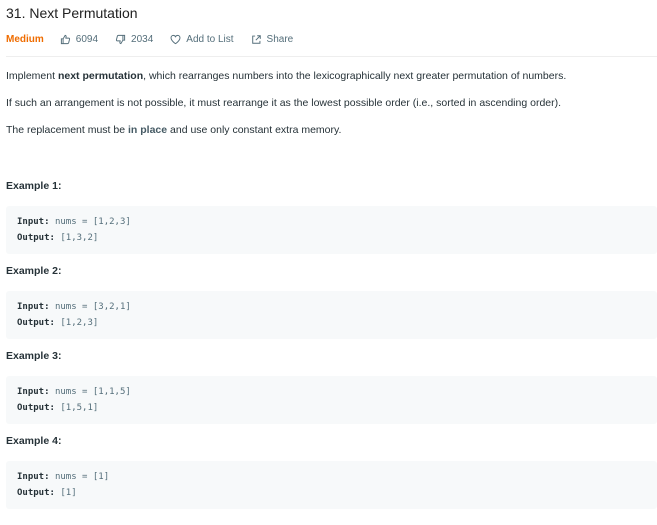  Describe the element at coordinates (256, 39) in the screenshot. I see `share-icon` at that location.